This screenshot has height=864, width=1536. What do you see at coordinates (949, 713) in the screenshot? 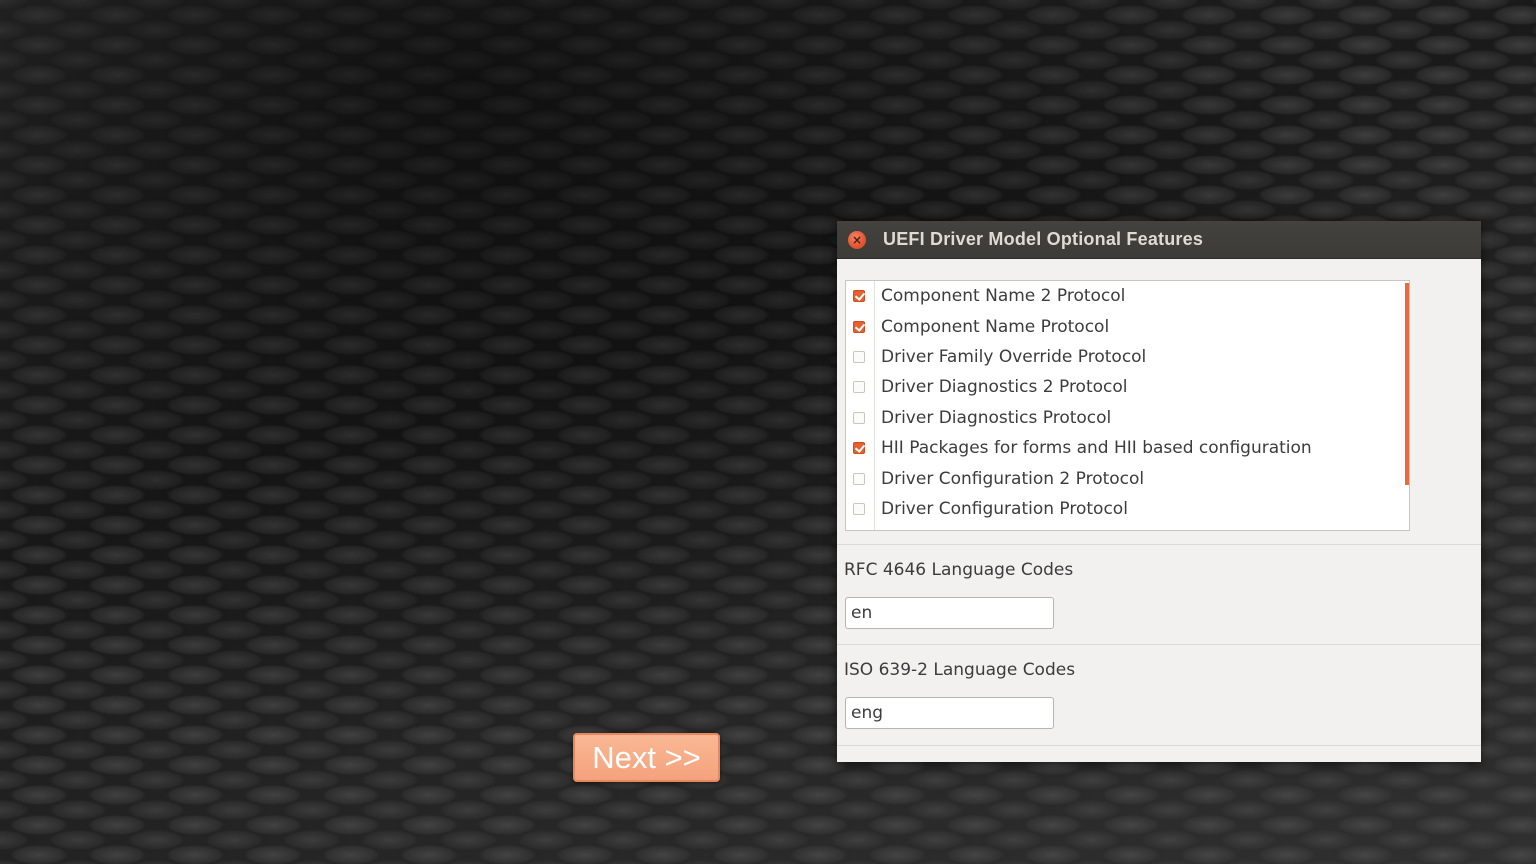
I see `iso-language-input` at bounding box center [949, 713].